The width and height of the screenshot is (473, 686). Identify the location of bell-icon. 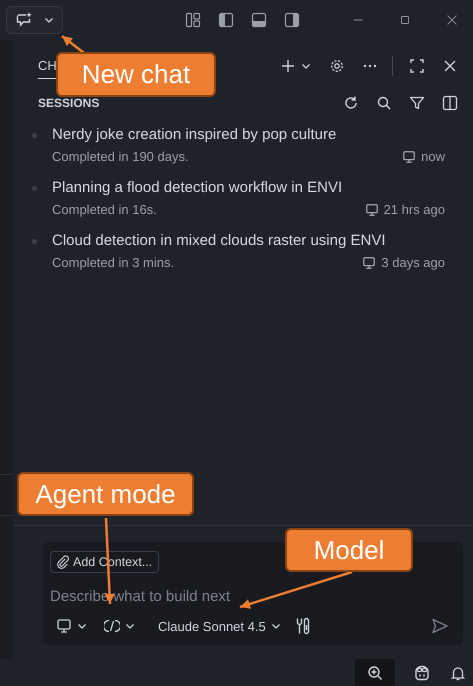
(458, 672).